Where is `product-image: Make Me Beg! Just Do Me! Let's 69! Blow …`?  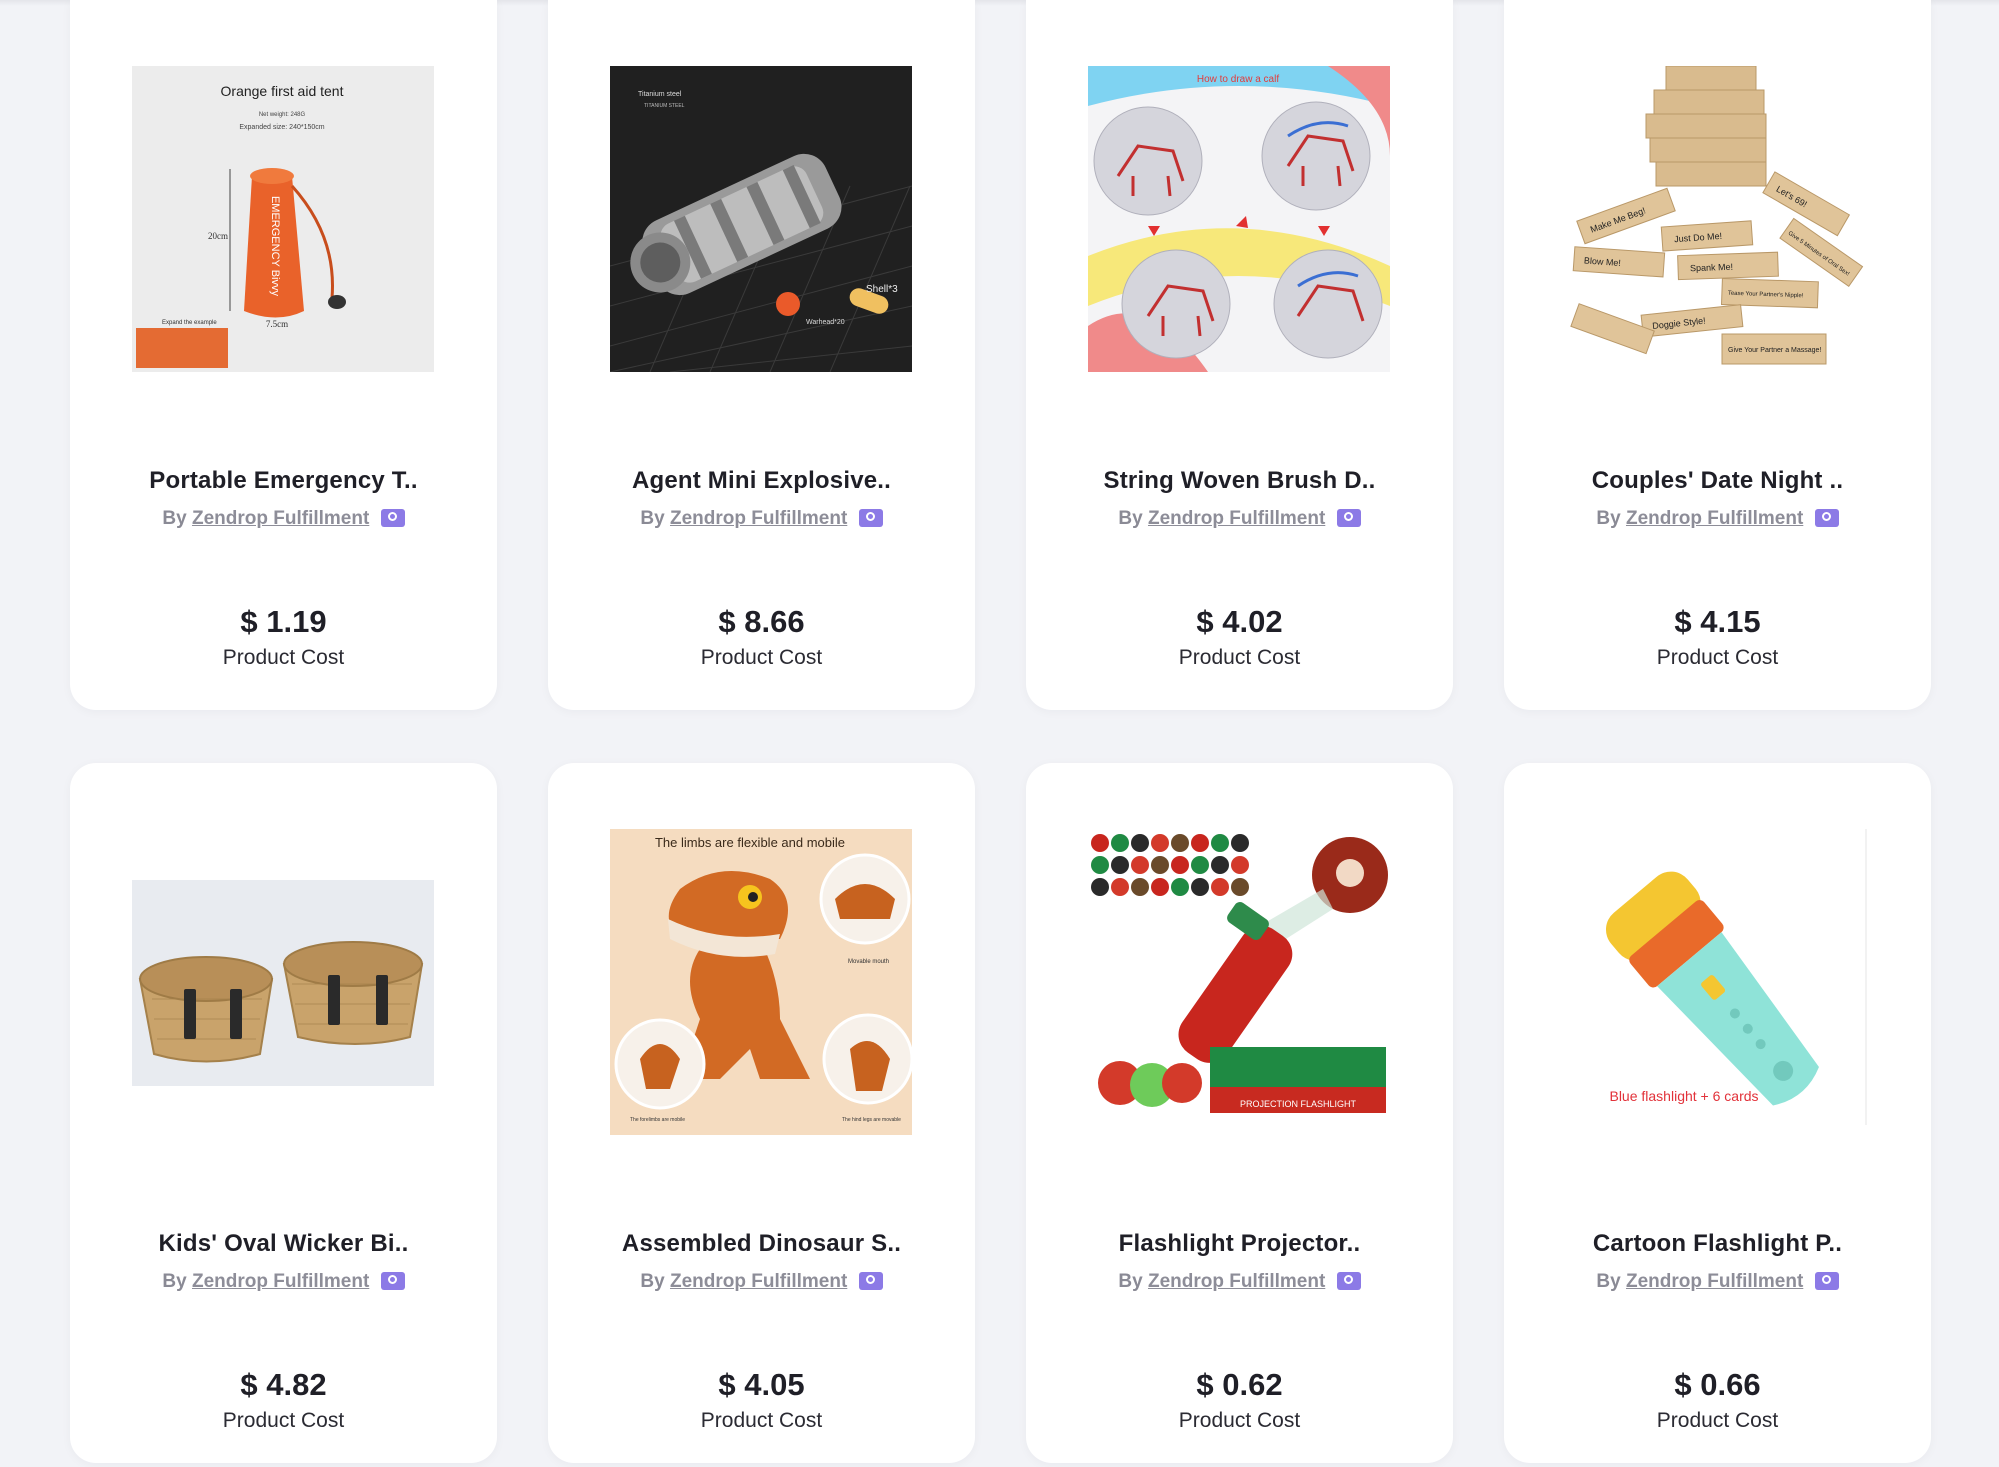
product-image: Make Me Beg! Just Do Me! Let's 69! Blow … is located at coordinates (1717, 219).